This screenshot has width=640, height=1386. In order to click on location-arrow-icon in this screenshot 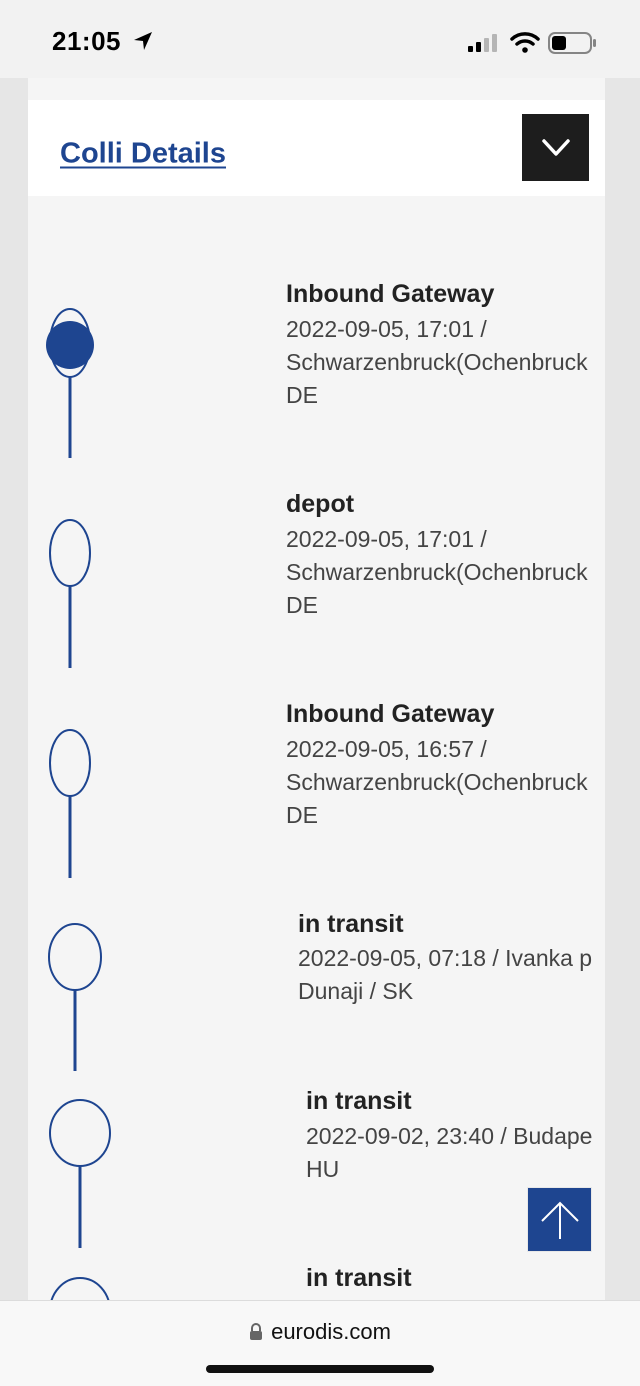, I will do `click(143, 41)`.